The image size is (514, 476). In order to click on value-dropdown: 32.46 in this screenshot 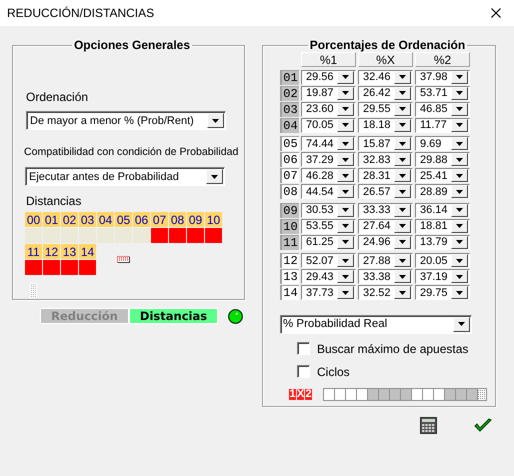, I will do `click(385, 77)`.